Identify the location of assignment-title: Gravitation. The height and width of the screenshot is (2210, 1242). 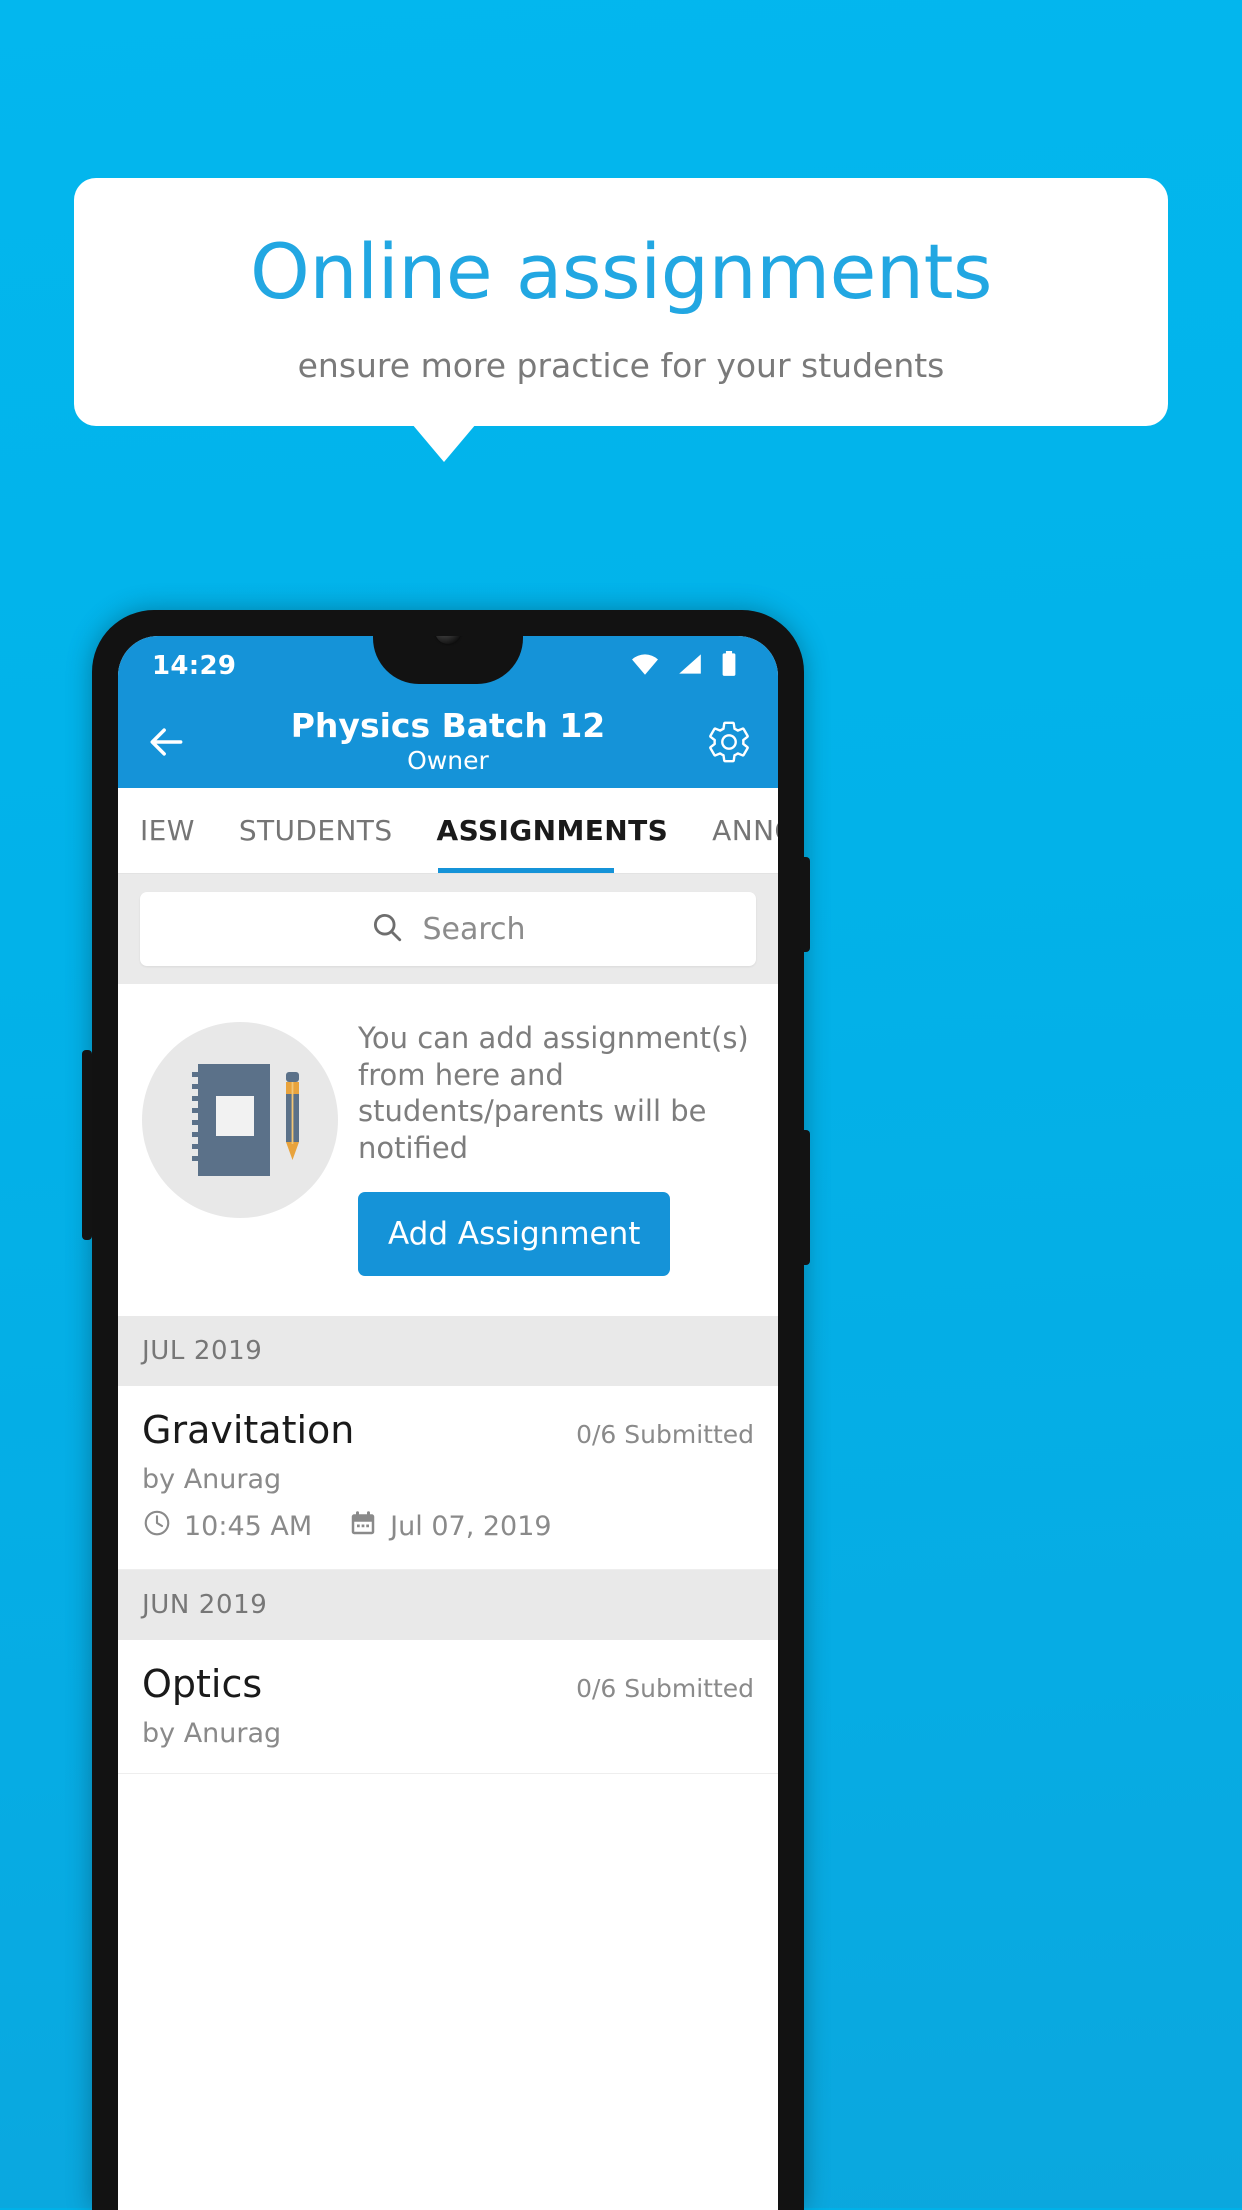
(248, 1430).